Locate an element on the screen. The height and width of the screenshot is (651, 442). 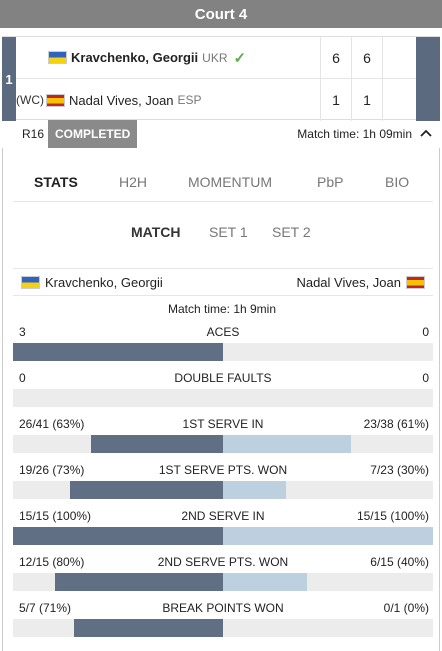
stat-label: ACES is located at coordinates (223, 332).